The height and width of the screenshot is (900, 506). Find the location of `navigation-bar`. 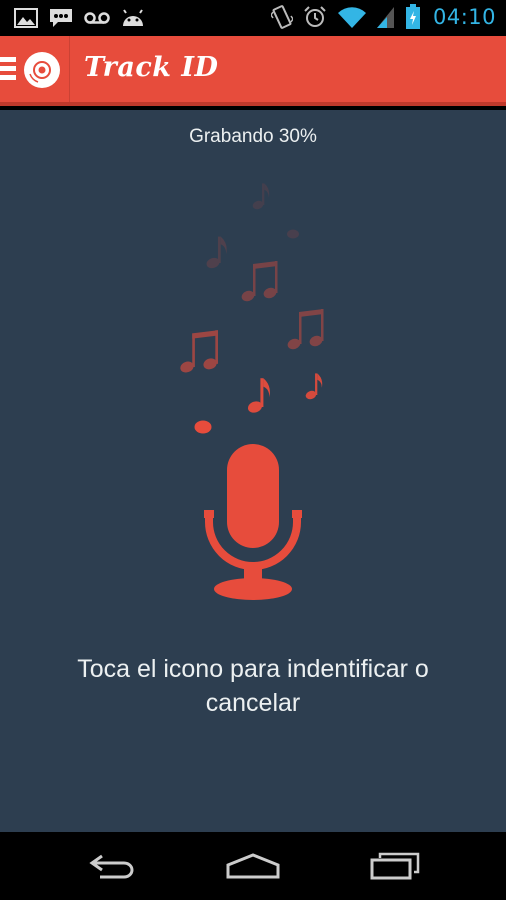

navigation-bar is located at coordinates (253, 866).